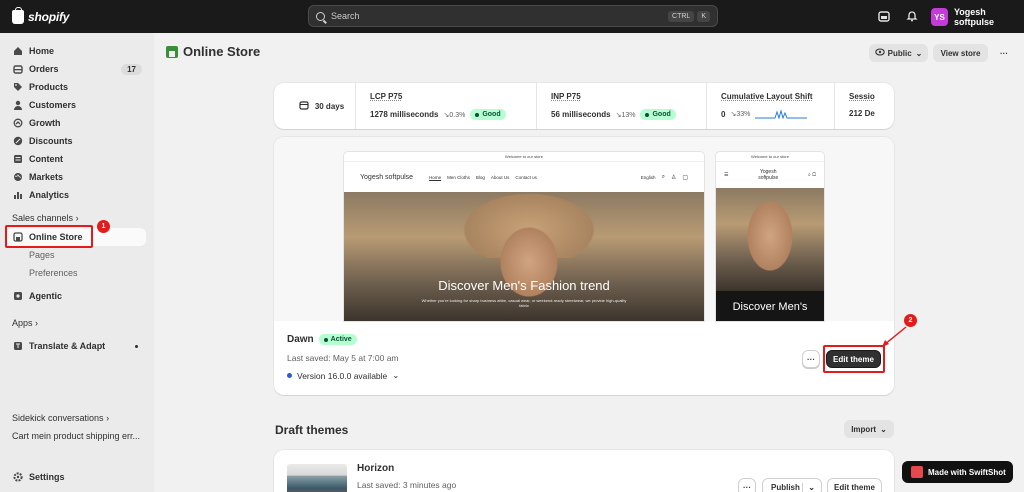 This screenshot has height=492, width=1024. What do you see at coordinates (76, 177) in the screenshot?
I see `sidebar-item-markets: Markets` at bounding box center [76, 177].